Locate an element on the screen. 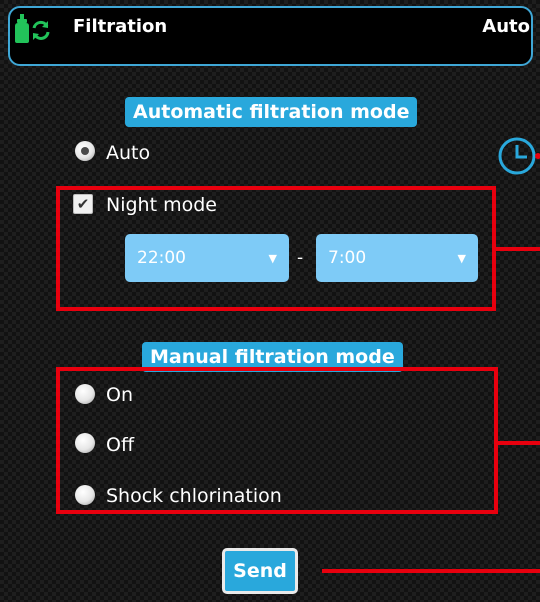 The height and width of the screenshot is (602, 540). end-time-select: 7:00 ▼ is located at coordinates (397, 258).